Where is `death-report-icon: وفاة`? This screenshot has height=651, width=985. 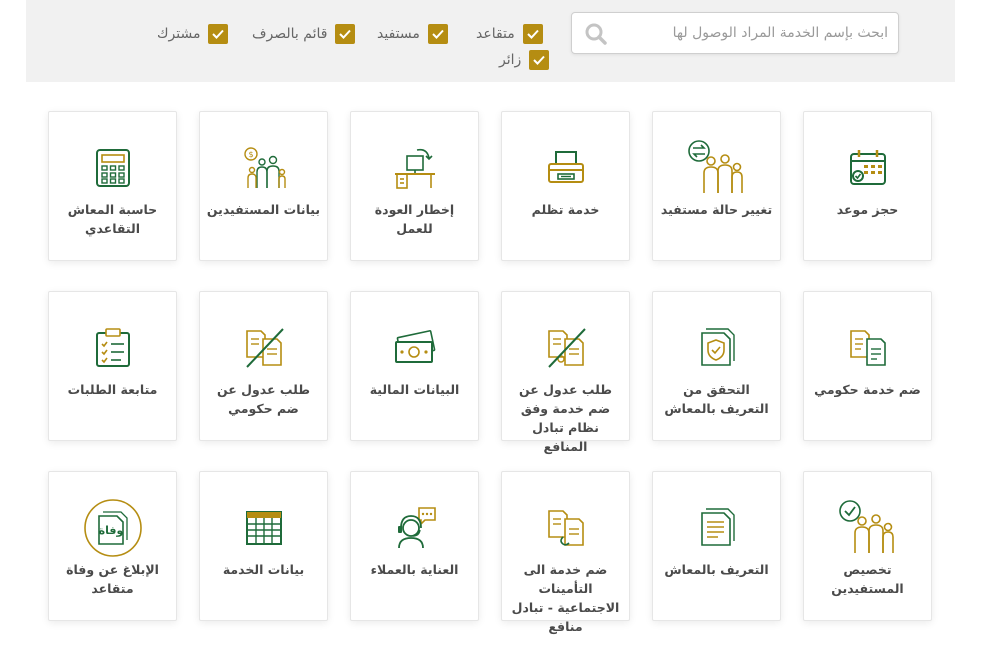
death-report-icon: وفاة is located at coordinates (113, 528).